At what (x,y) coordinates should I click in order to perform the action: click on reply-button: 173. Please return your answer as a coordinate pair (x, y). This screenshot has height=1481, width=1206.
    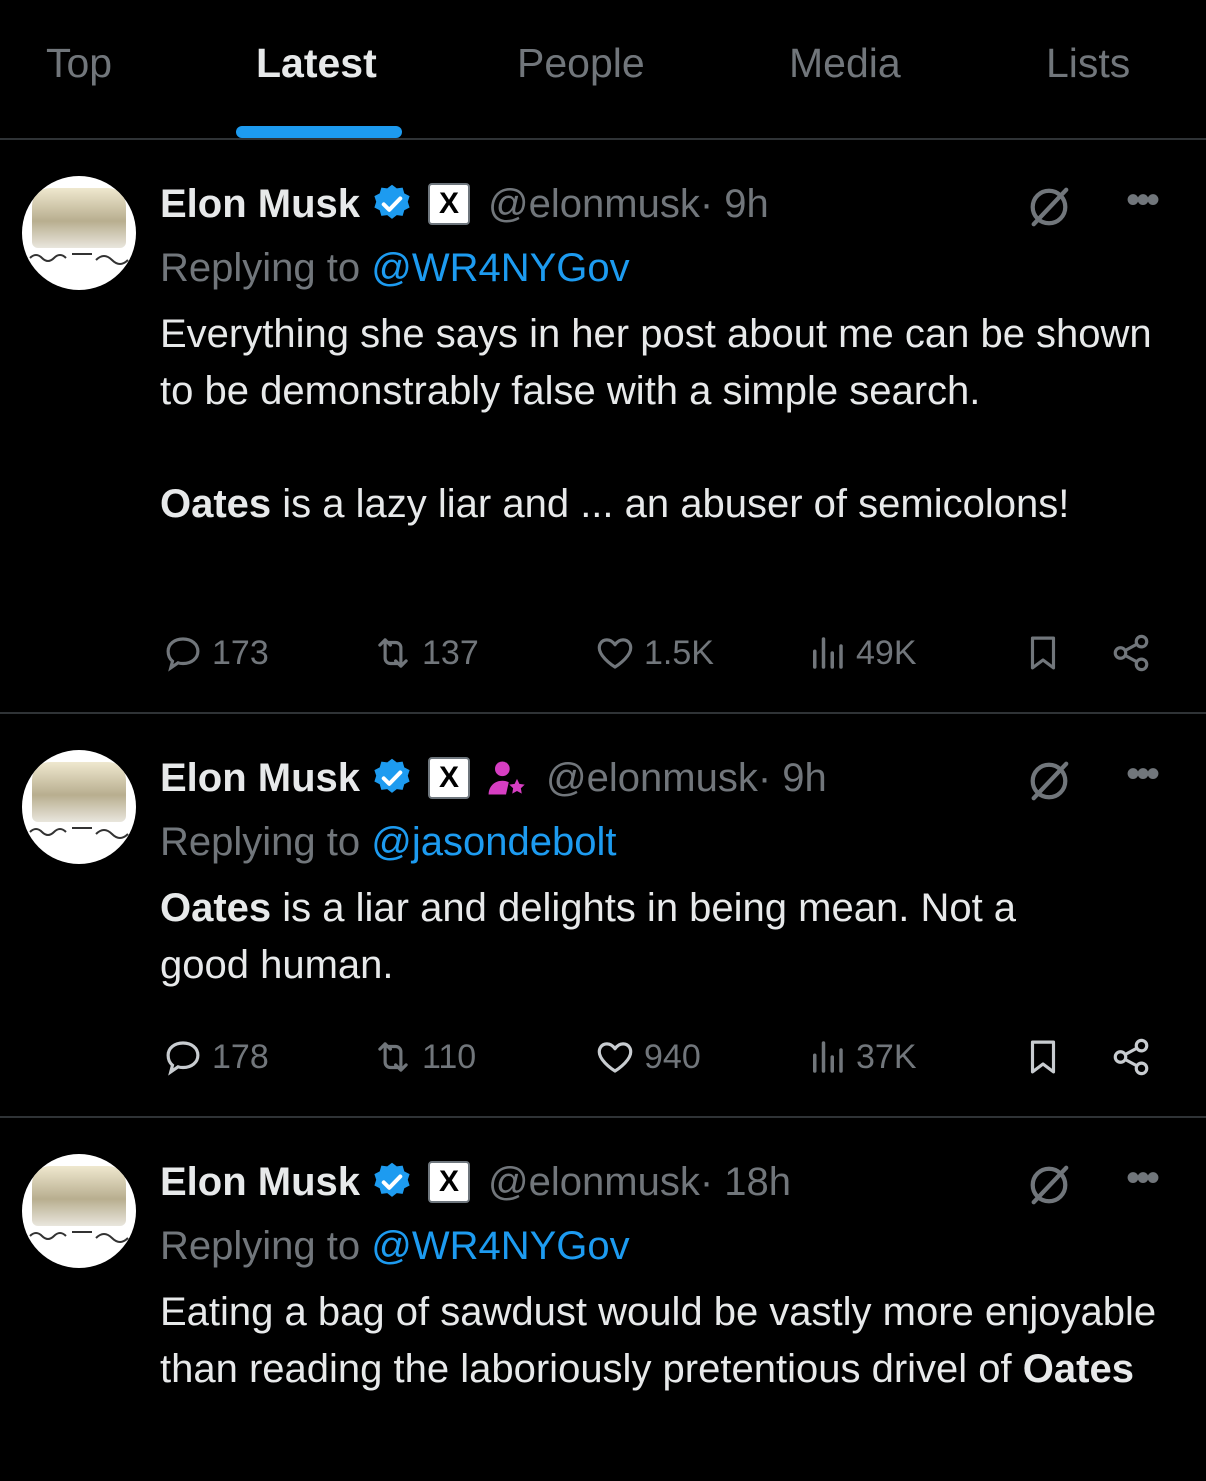
    Looking at the image, I should click on (215, 653).